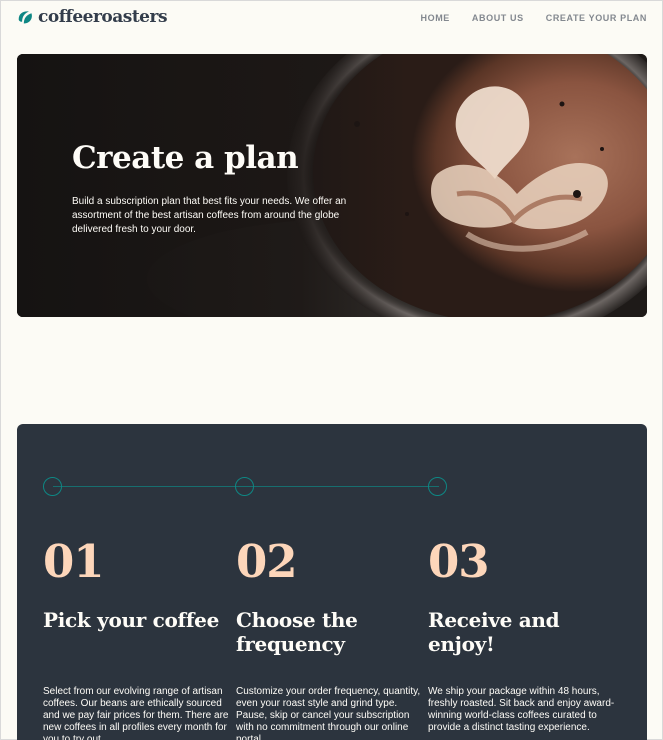  What do you see at coordinates (25, 16) in the screenshot?
I see `coffee-bean-icon` at bounding box center [25, 16].